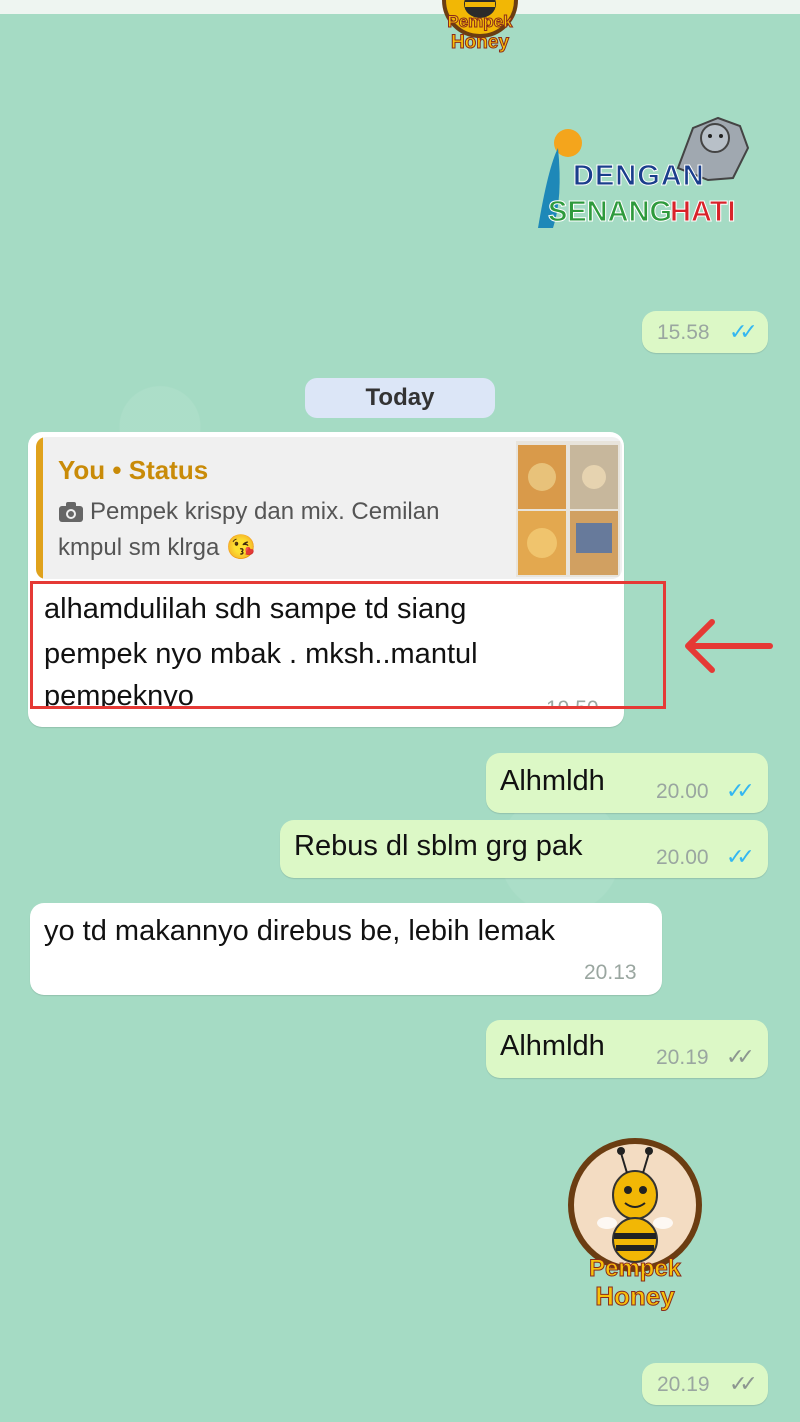 Image resolution: width=800 pixels, height=1422 pixels. I want to click on sticker-dengan-senang-hati: DENGAN SENANG HATI, so click(640, 173).